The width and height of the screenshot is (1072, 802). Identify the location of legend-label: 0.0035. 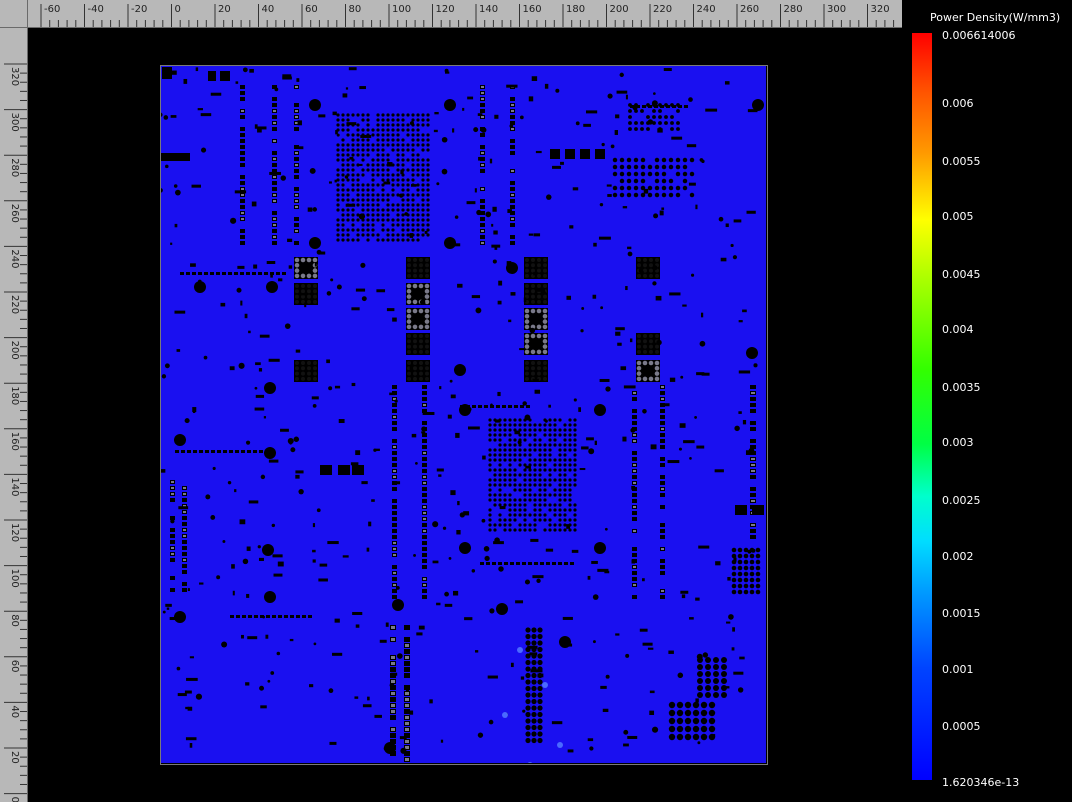
(961, 387).